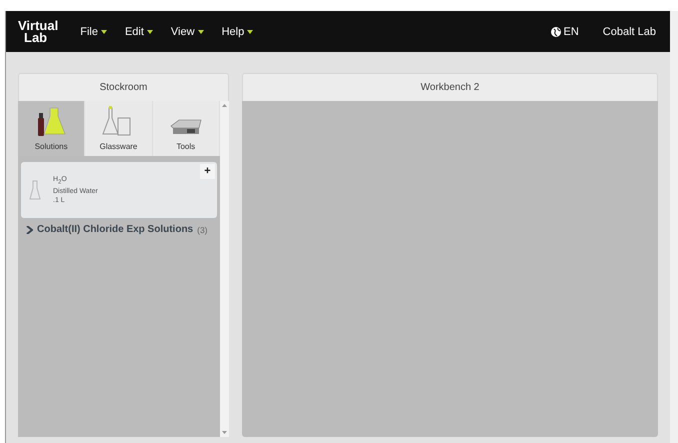 The image size is (678, 443). What do you see at coordinates (93, 32) in the screenshot?
I see `menu-item: File` at bounding box center [93, 32].